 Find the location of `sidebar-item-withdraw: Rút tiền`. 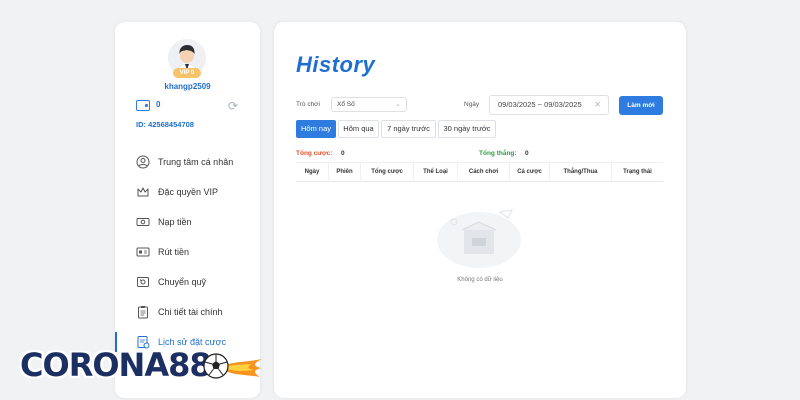

sidebar-item-withdraw: Rút tiền is located at coordinates (187, 252).